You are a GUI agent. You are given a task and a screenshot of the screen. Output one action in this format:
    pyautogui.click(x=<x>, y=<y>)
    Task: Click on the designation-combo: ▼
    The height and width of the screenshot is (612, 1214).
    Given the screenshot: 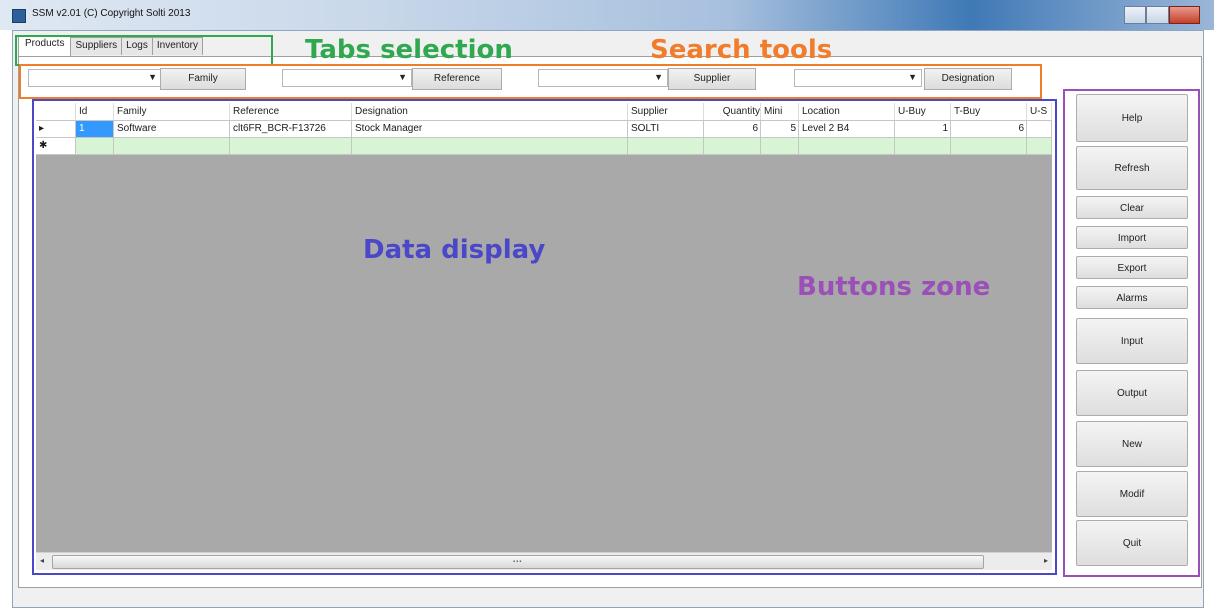 What is the action you would take?
    pyautogui.click(x=858, y=78)
    